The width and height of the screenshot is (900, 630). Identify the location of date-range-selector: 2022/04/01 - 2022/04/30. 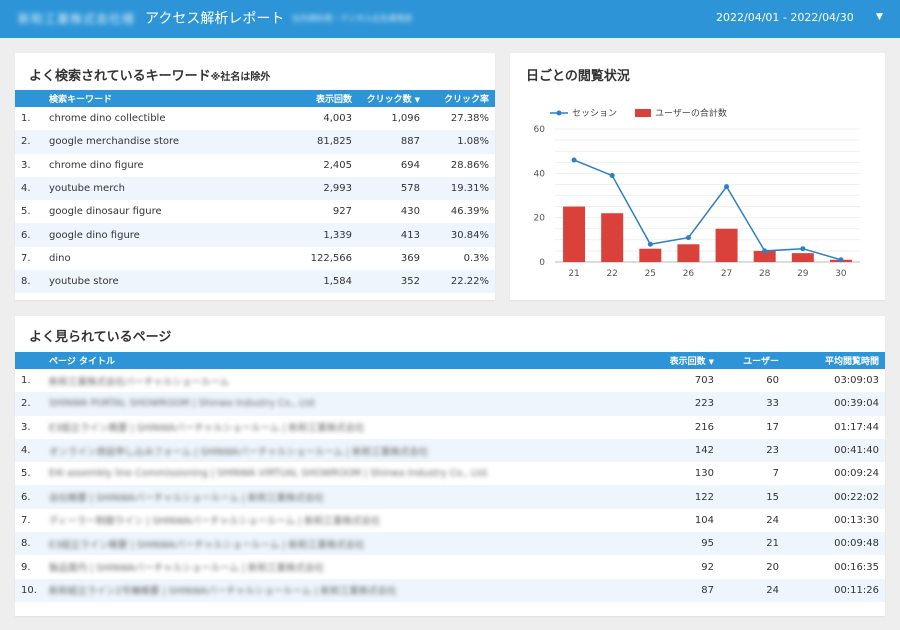
(785, 17).